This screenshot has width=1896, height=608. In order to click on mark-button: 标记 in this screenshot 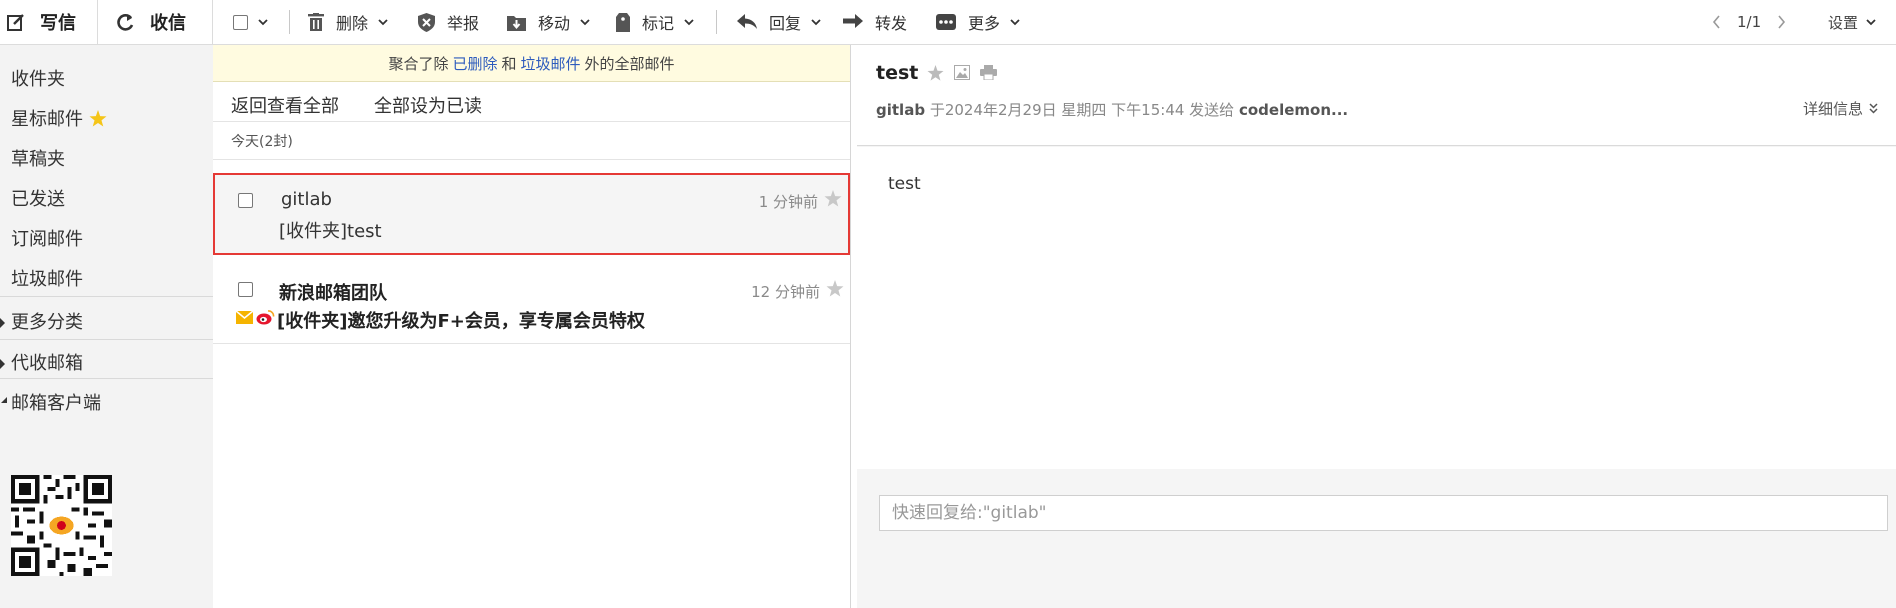, I will do `click(655, 22)`.